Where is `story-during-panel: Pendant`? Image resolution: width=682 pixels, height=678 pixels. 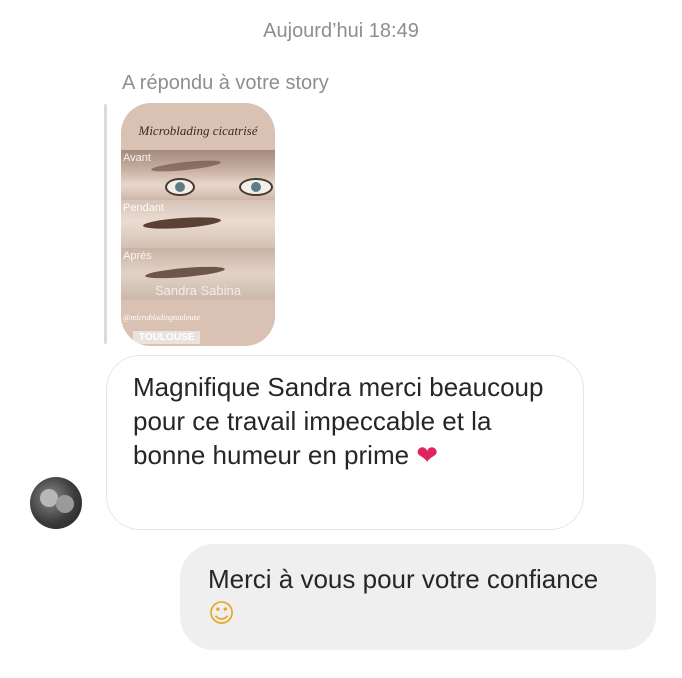
story-during-panel: Pendant is located at coordinates (198, 224).